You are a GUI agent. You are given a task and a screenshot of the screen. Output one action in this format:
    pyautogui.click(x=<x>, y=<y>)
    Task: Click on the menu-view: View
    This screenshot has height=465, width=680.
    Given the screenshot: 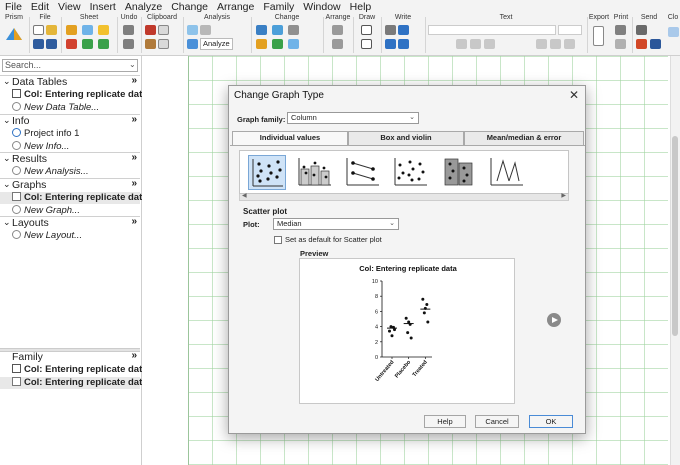 What is the action you would take?
    pyautogui.click(x=69, y=7)
    